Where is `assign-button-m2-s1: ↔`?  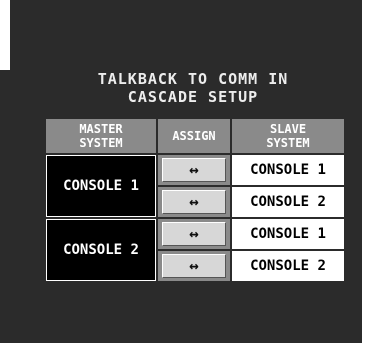
assign-button-m2-s1: ↔ is located at coordinates (194, 234).